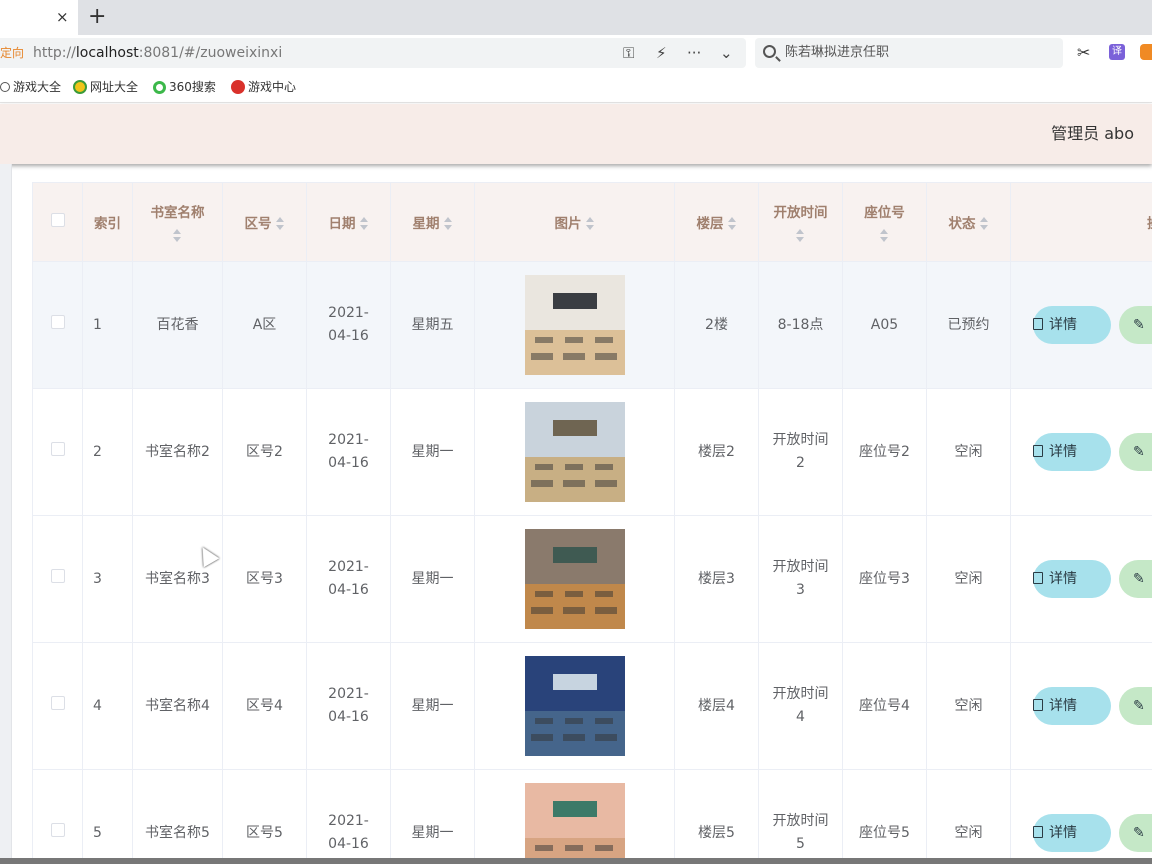 This screenshot has width=1152, height=864. I want to click on globe-icon, so click(5, 87).